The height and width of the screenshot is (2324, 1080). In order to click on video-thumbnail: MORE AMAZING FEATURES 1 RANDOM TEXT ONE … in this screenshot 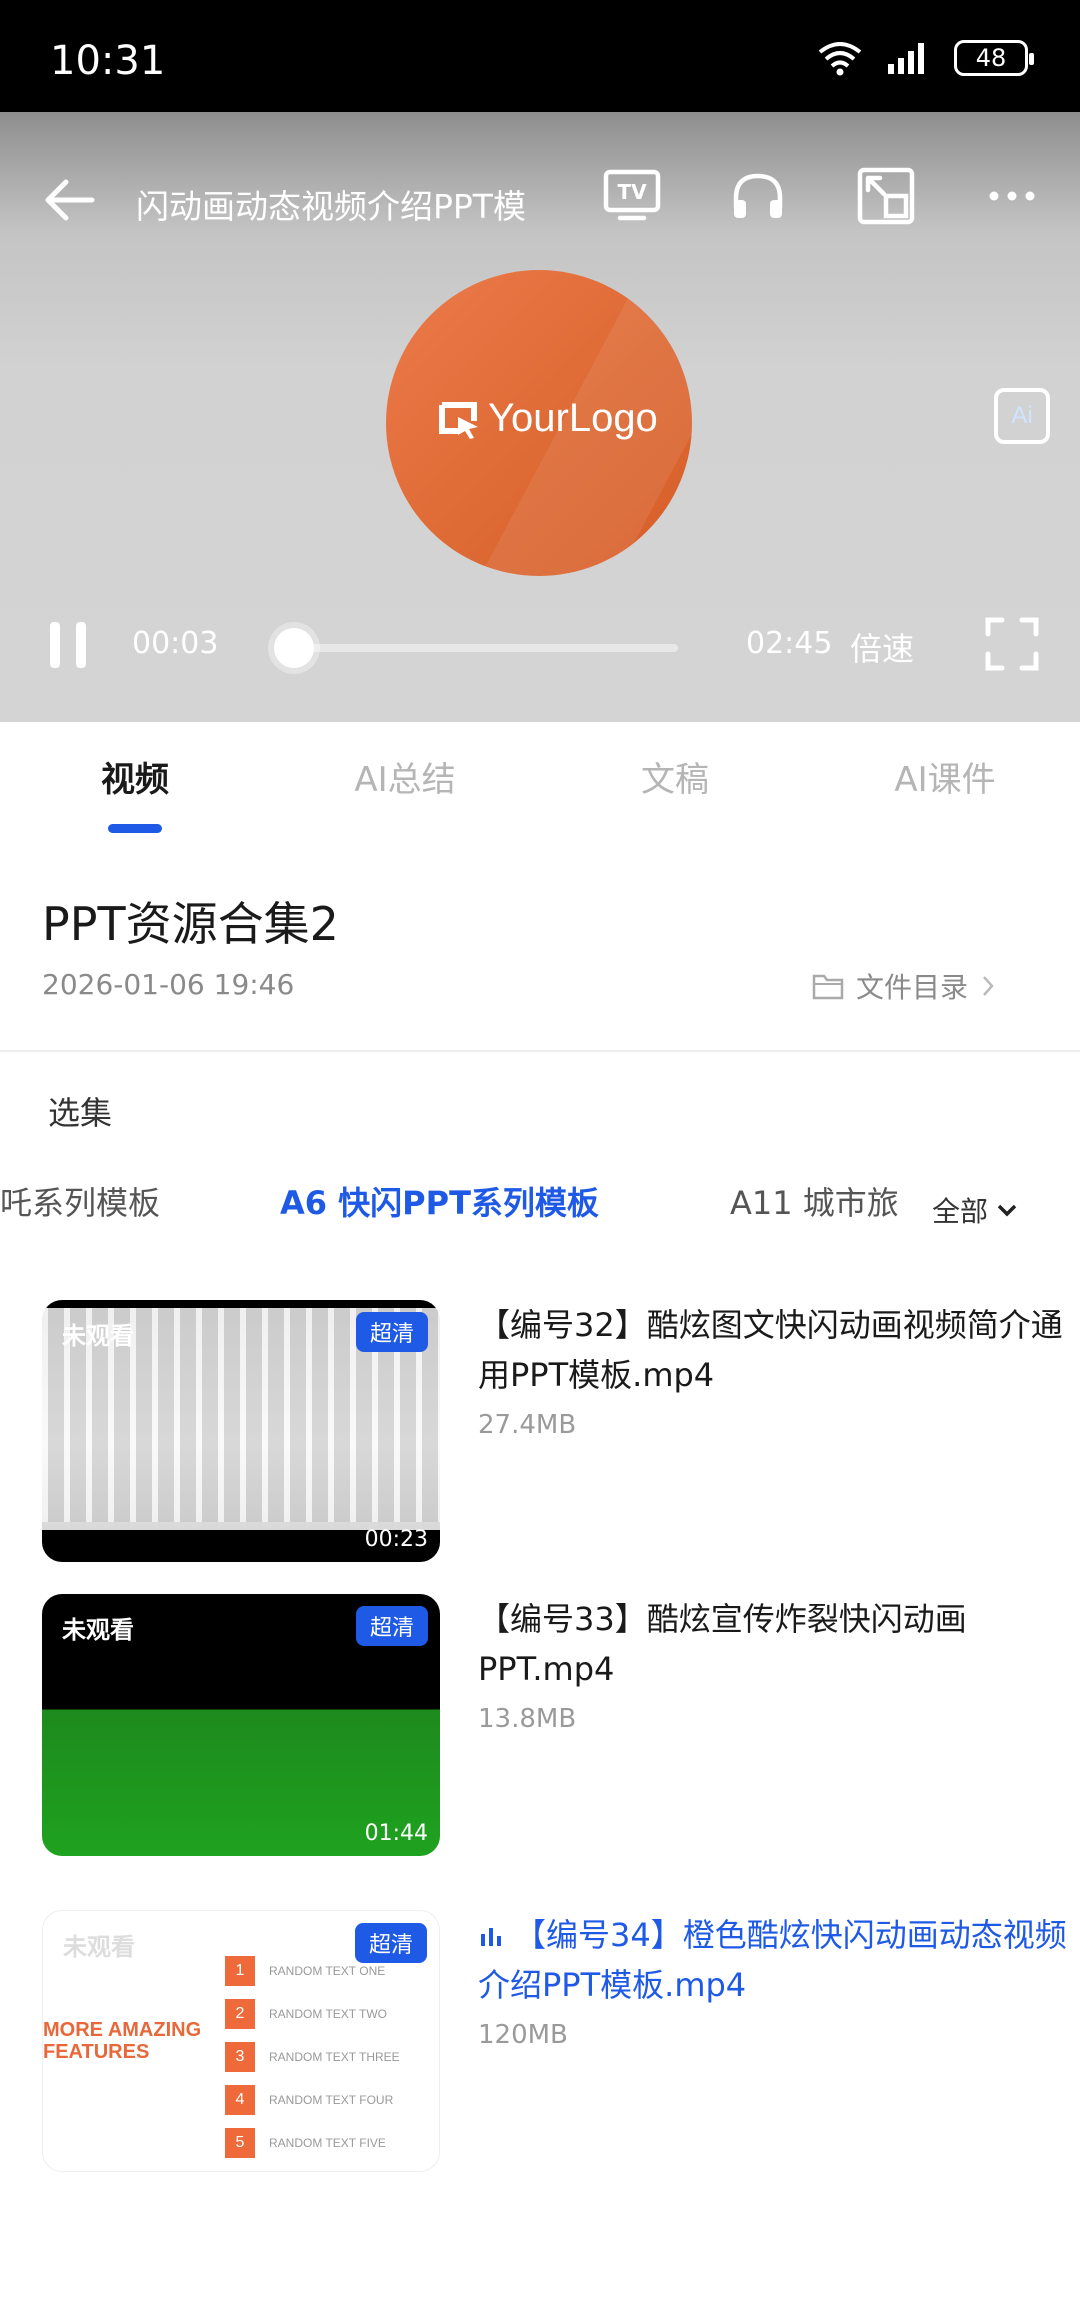, I will do `click(241, 2041)`.